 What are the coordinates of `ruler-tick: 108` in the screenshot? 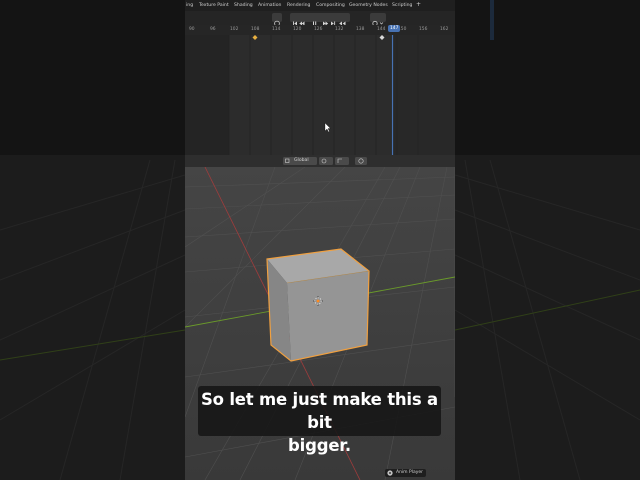 It's located at (255, 29).